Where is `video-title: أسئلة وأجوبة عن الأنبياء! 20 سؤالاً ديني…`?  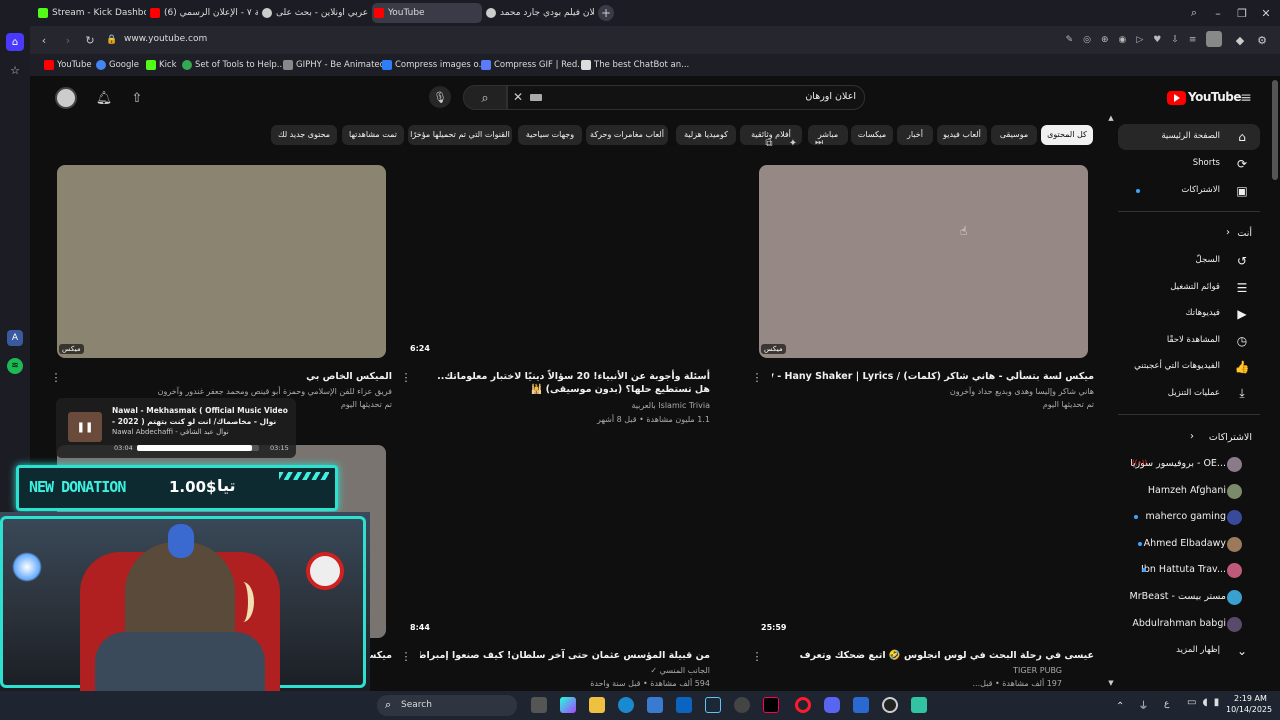
video-title: أسئلة وأجوبة عن الأنبياء! 20 سؤالاً ديني… is located at coordinates (565, 383).